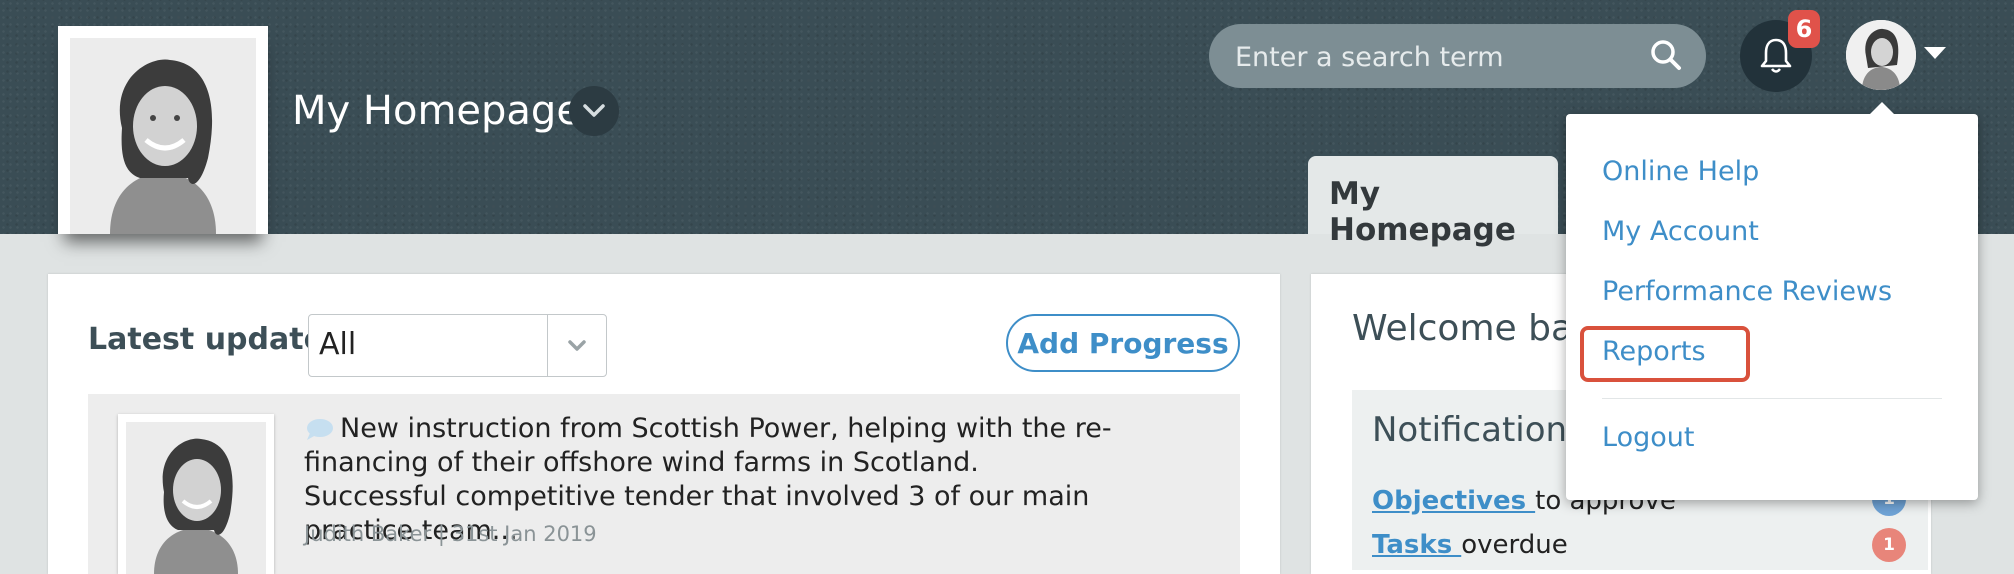  Describe the element at coordinates (1648, 437) in the screenshot. I see `menu-item-logout: Logout` at that location.